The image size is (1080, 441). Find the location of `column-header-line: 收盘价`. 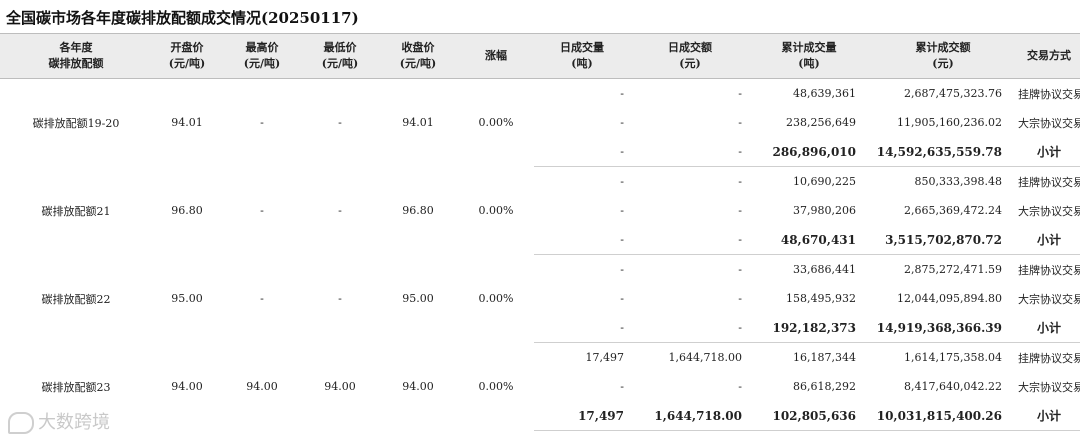

column-header-line: 收盘价 is located at coordinates (418, 47).